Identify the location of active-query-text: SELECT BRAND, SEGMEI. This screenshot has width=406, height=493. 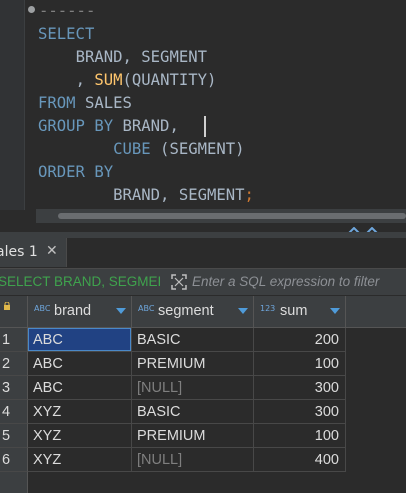
(82, 282).